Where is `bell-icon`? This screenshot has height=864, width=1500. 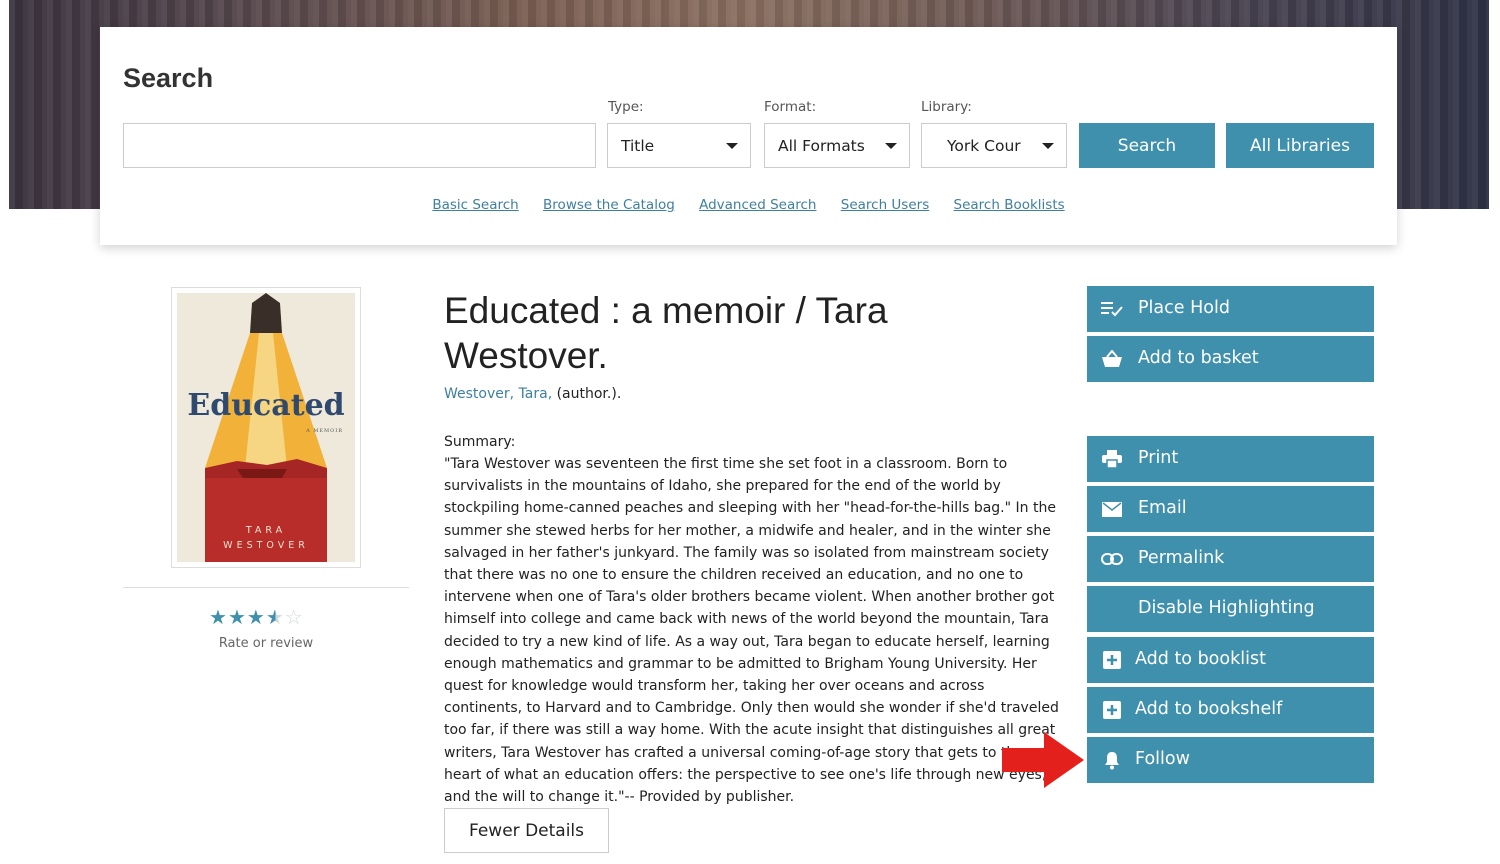
bell-icon is located at coordinates (1112, 760).